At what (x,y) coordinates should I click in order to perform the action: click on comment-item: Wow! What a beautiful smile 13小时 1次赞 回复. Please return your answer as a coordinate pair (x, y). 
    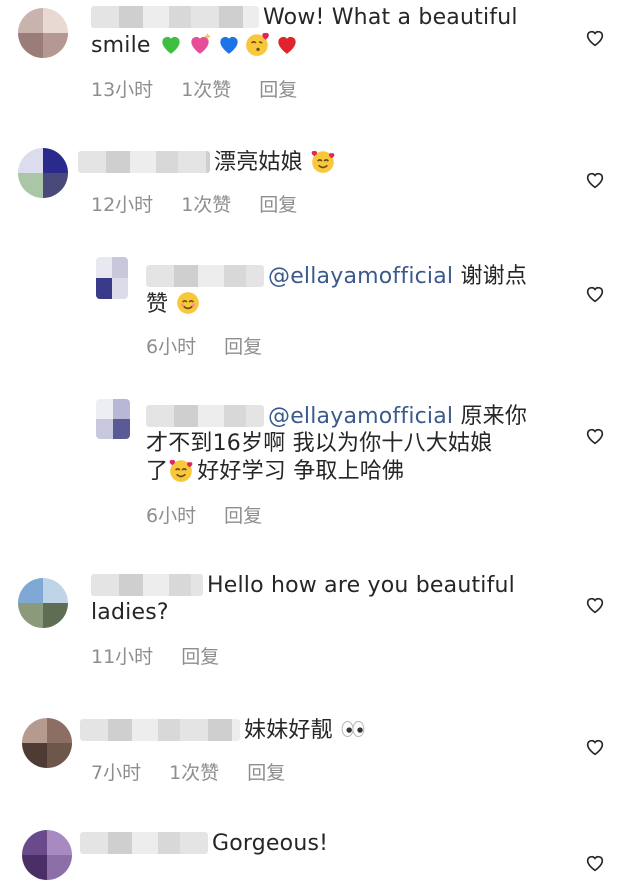
    Looking at the image, I should click on (320, 55).